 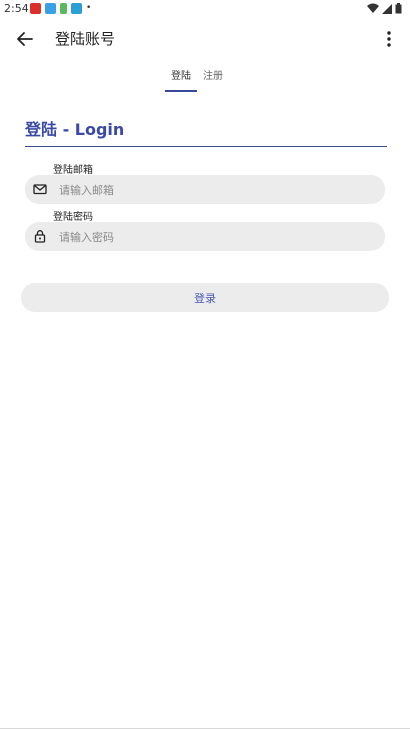 What do you see at coordinates (205, 9) in the screenshot?
I see `status-bar: 2:54 •` at bounding box center [205, 9].